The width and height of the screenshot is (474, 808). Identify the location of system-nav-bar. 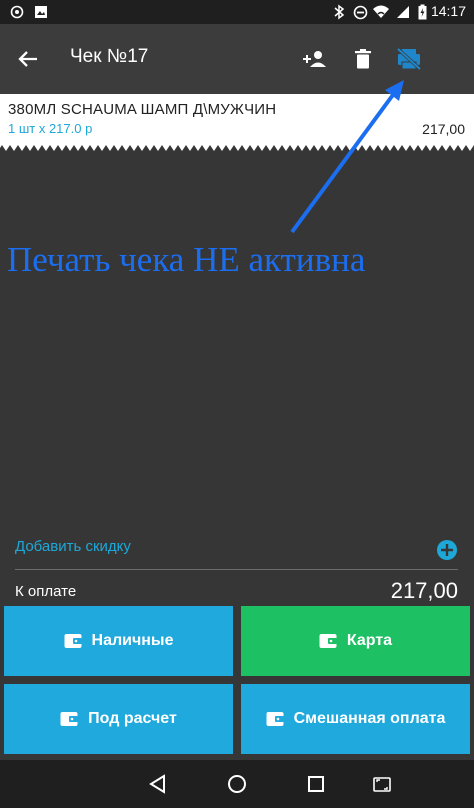
(237, 784).